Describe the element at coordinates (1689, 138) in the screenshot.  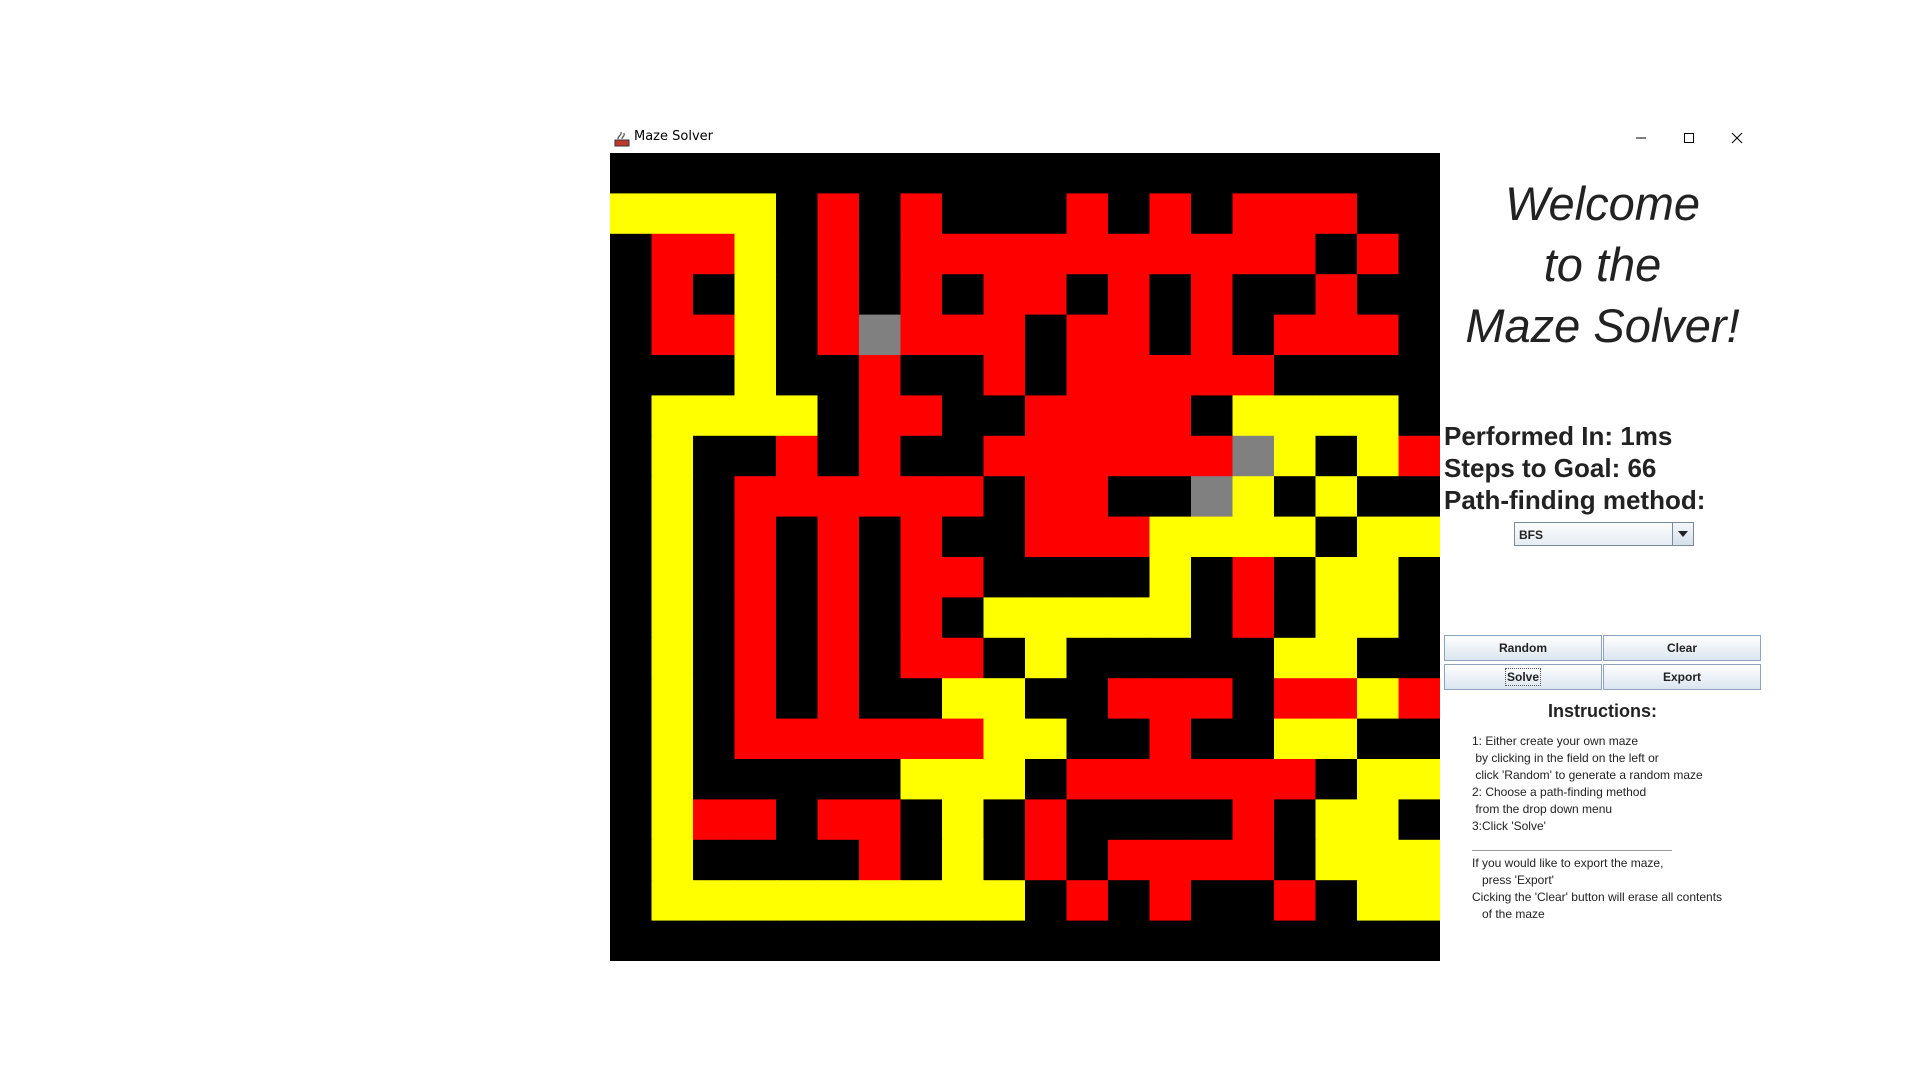
I see `maximize-button` at that location.